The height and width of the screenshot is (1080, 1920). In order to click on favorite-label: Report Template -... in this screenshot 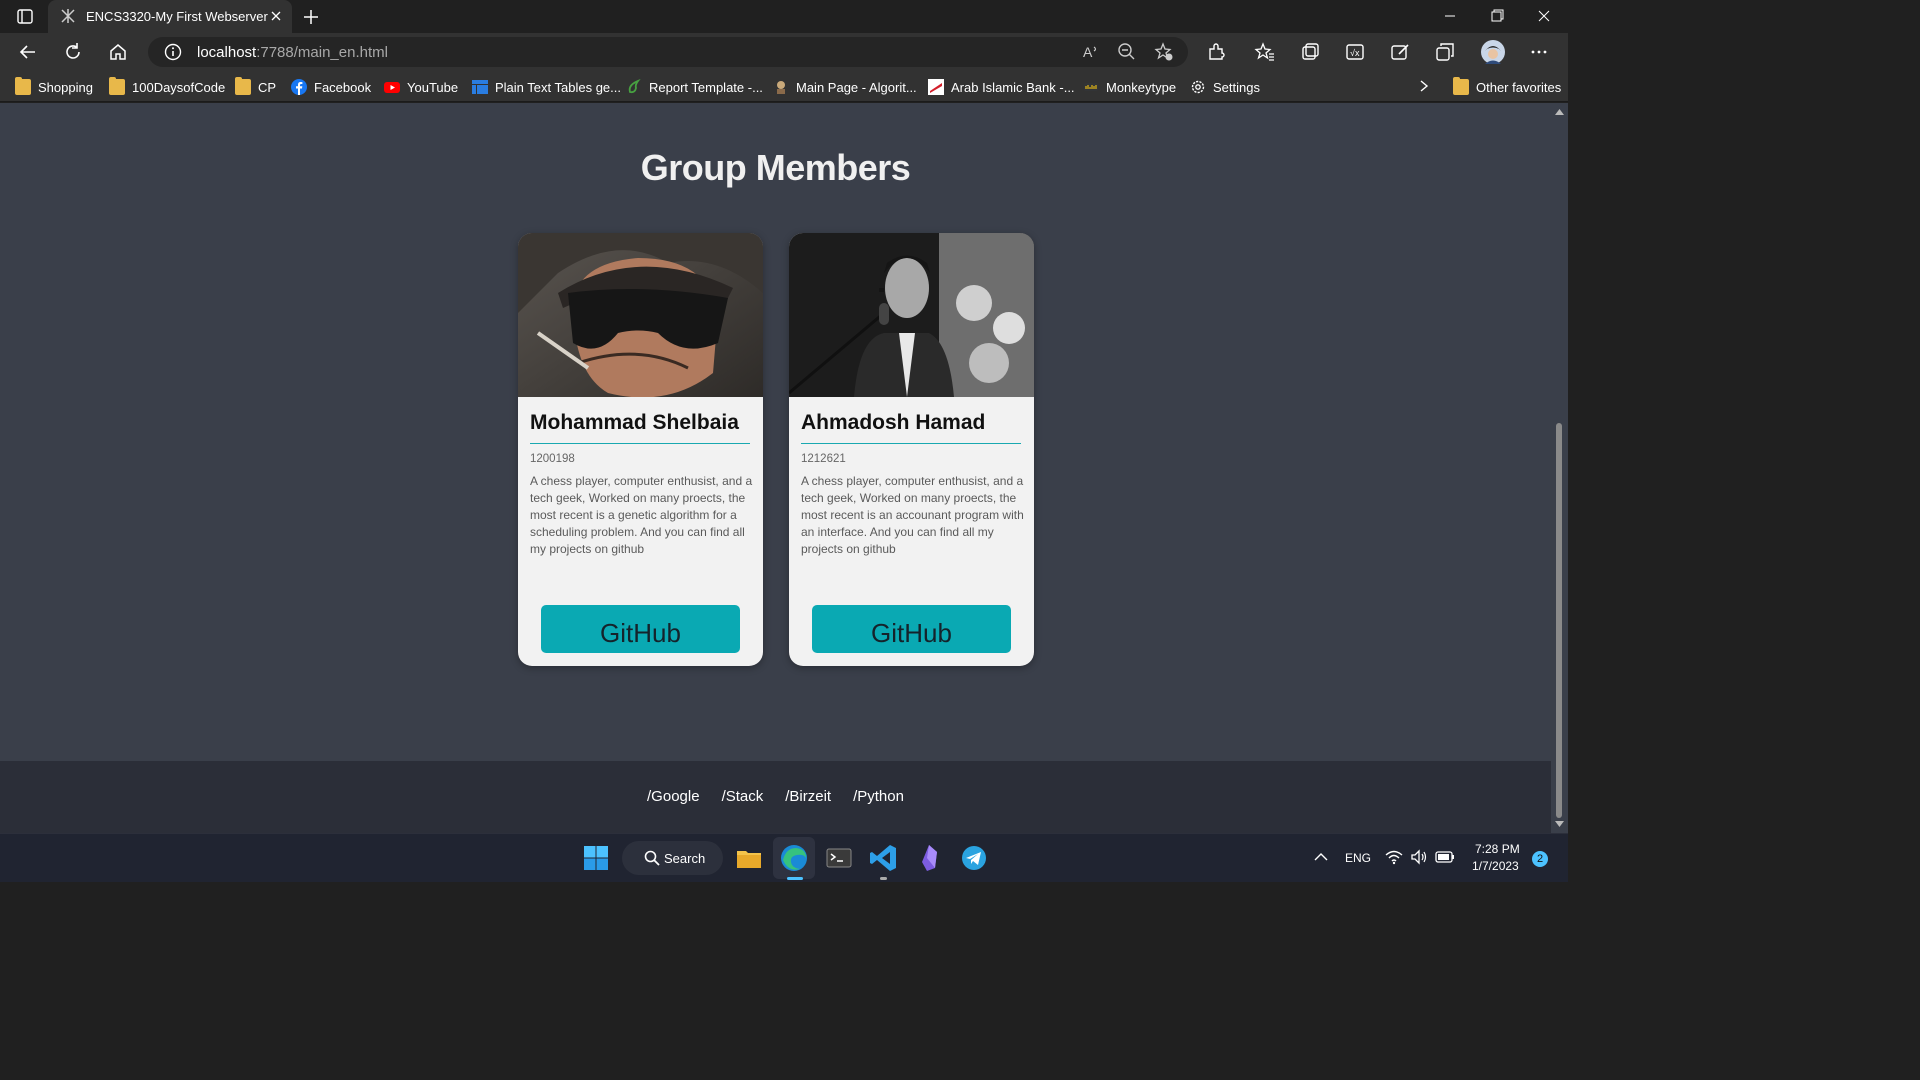, I will do `click(706, 87)`.